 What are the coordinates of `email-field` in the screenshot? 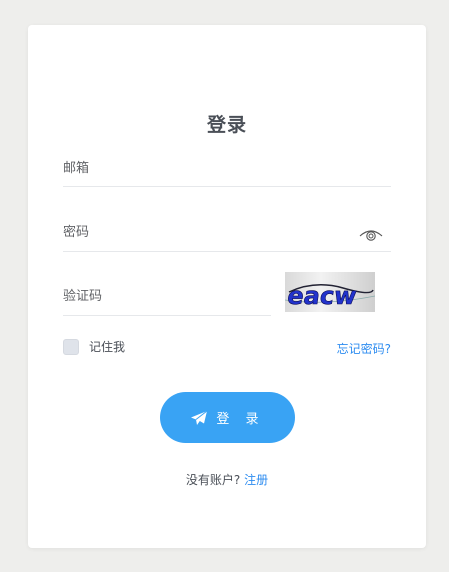 It's located at (227, 165).